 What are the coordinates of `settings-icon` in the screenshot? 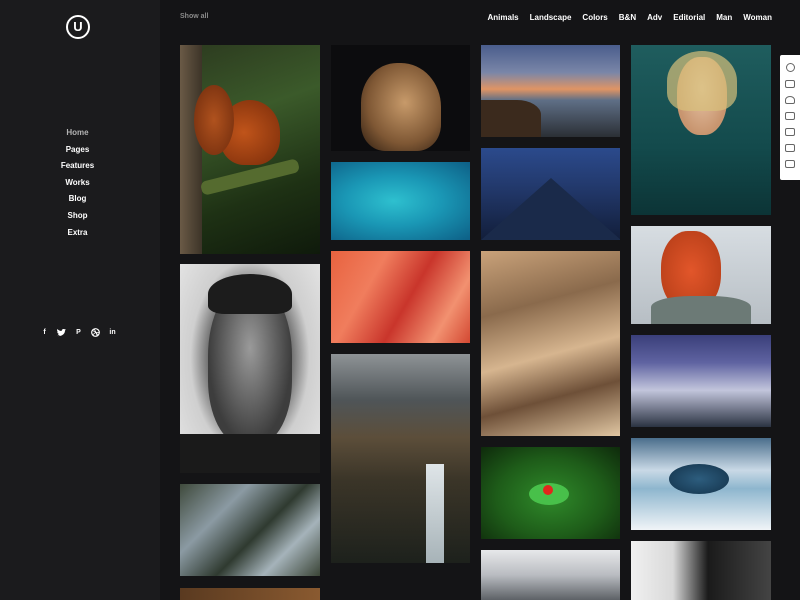 It's located at (790, 67).